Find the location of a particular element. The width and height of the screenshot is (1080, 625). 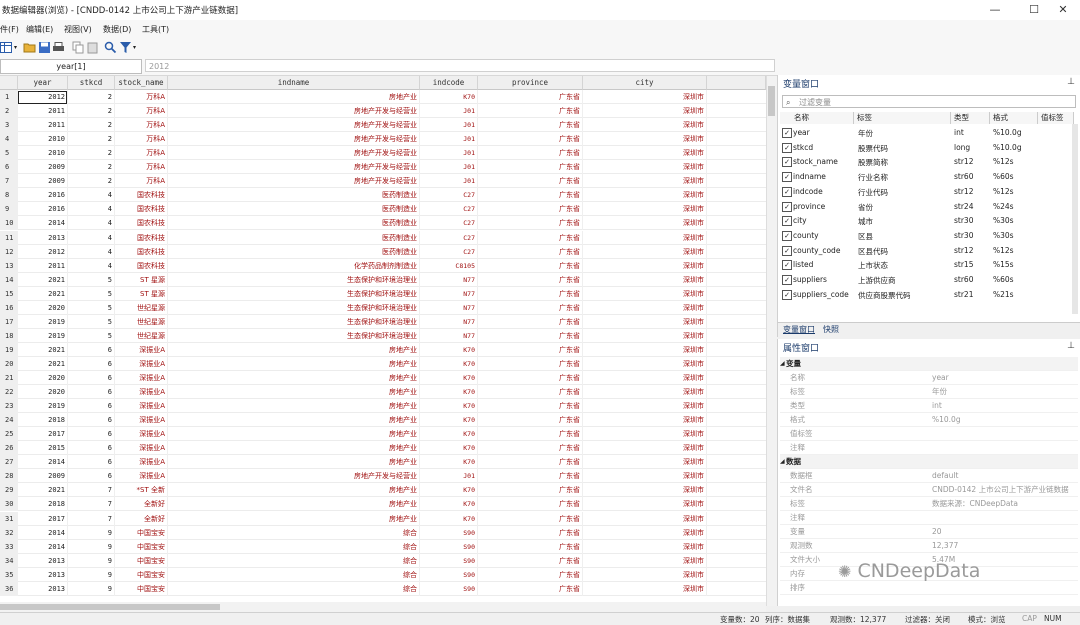

table-row: 34 2013 9 中国宝安 综合 S90 广东省 深圳市 is located at coordinates (383, 560).